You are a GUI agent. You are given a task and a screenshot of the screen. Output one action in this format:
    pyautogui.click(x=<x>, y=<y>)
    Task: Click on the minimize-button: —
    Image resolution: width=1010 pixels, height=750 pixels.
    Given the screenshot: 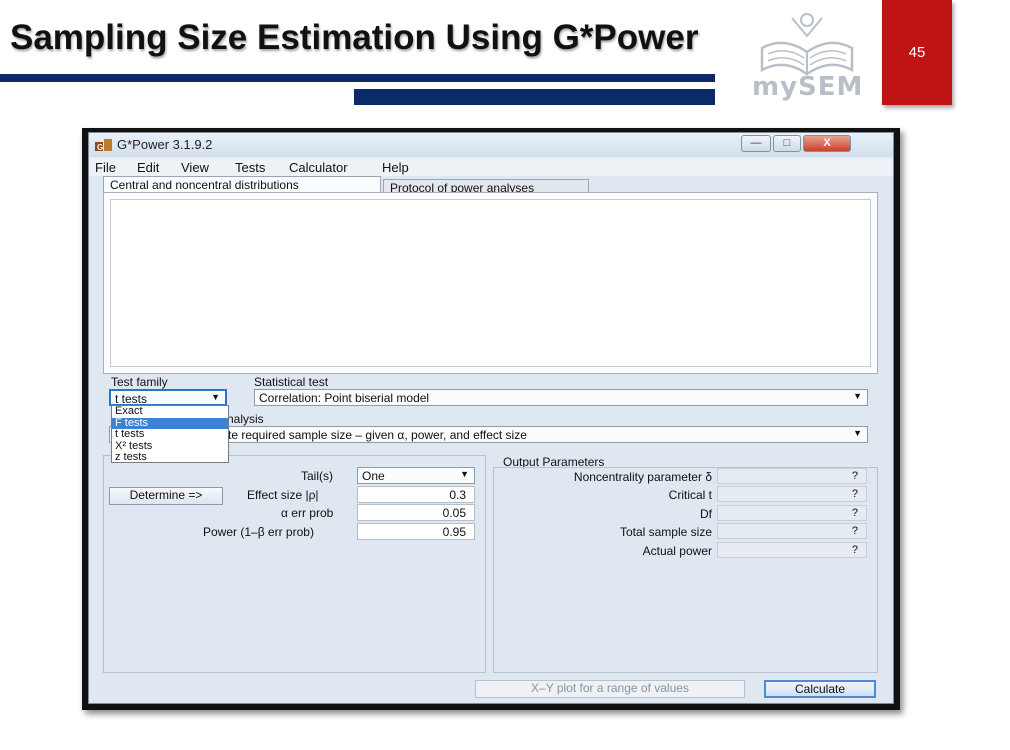 What is the action you would take?
    pyautogui.click(x=756, y=143)
    